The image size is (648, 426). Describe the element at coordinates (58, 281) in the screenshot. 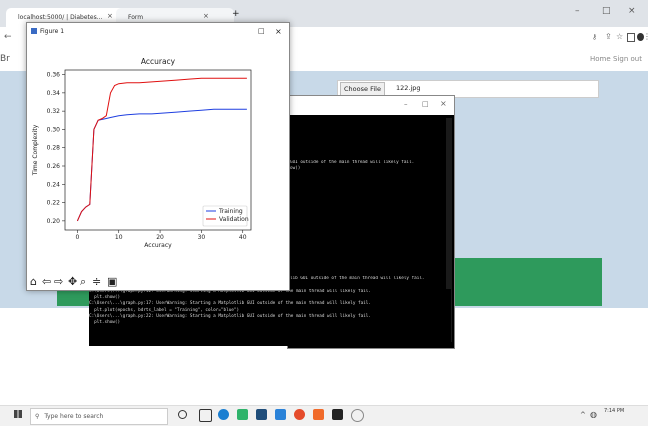

I see `forward-icon: ⇨` at that location.